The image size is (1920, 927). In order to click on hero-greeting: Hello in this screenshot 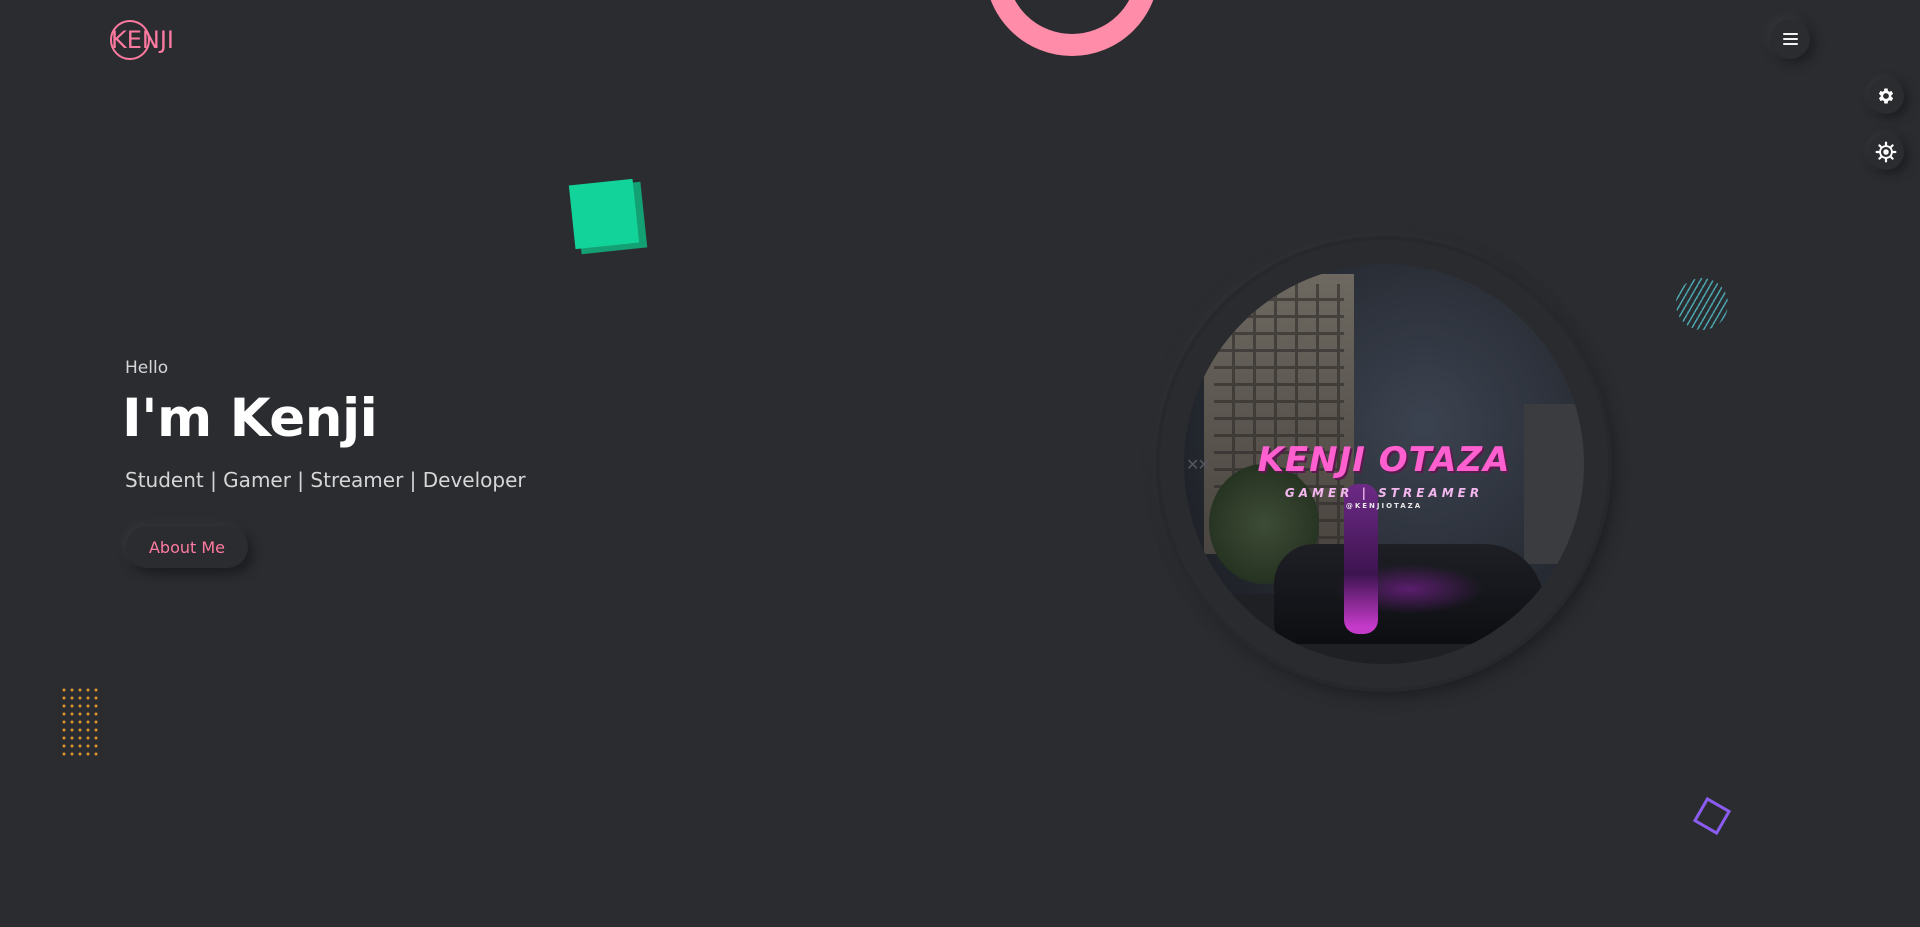, I will do `click(147, 368)`.